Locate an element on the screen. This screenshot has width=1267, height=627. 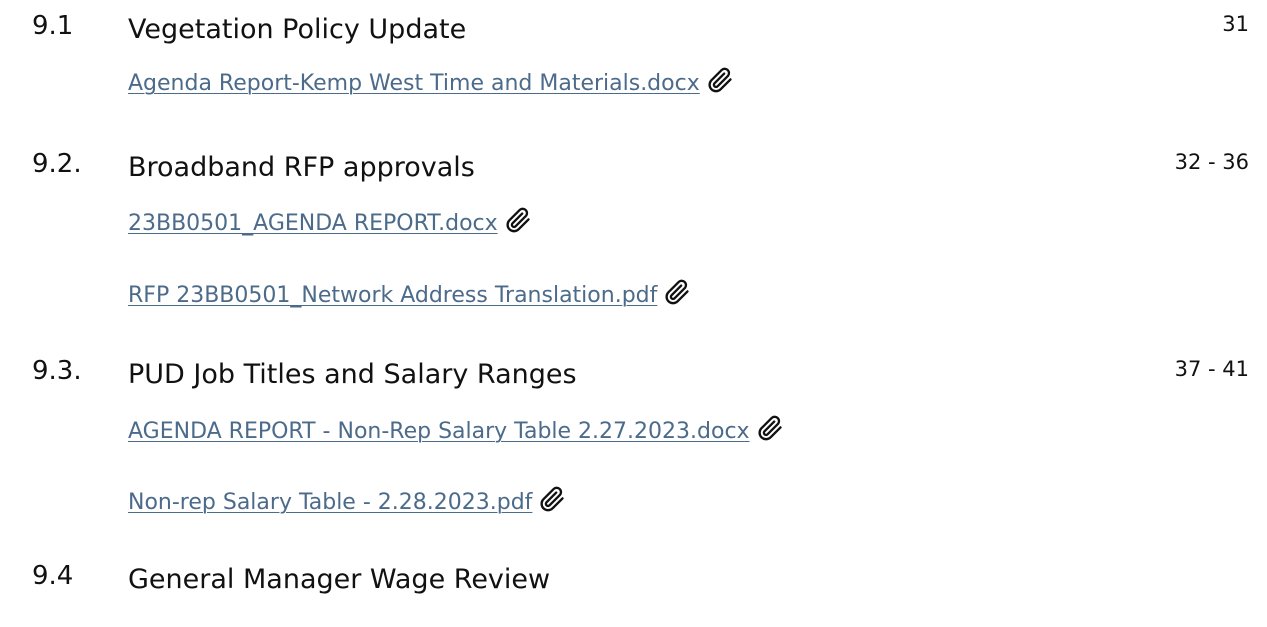
item-title: General Manager Wage Review is located at coordinates (339, 579).